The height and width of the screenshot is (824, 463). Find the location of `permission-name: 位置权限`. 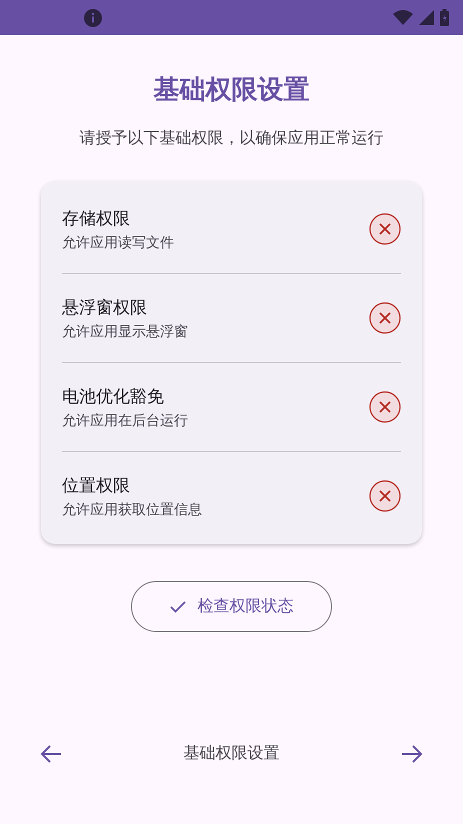

permission-name: 位置权限 is located at coordinates (96, 485).